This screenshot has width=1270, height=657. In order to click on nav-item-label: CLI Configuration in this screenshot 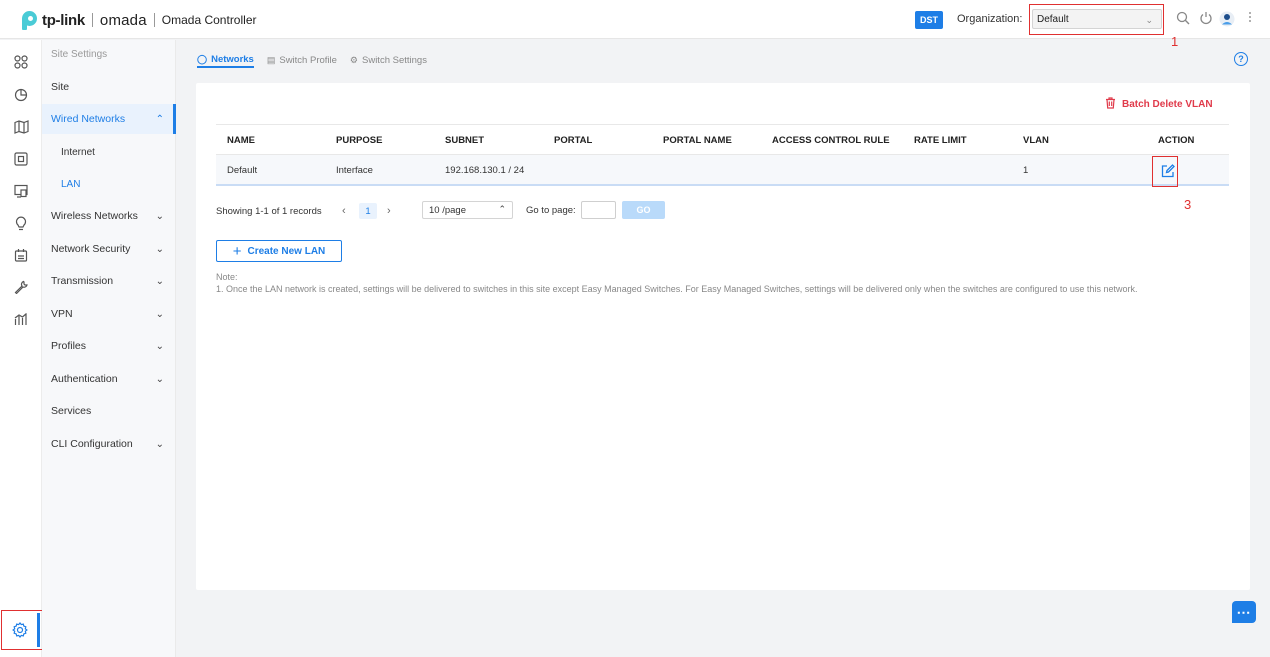, I will do `click(92, 444)`.